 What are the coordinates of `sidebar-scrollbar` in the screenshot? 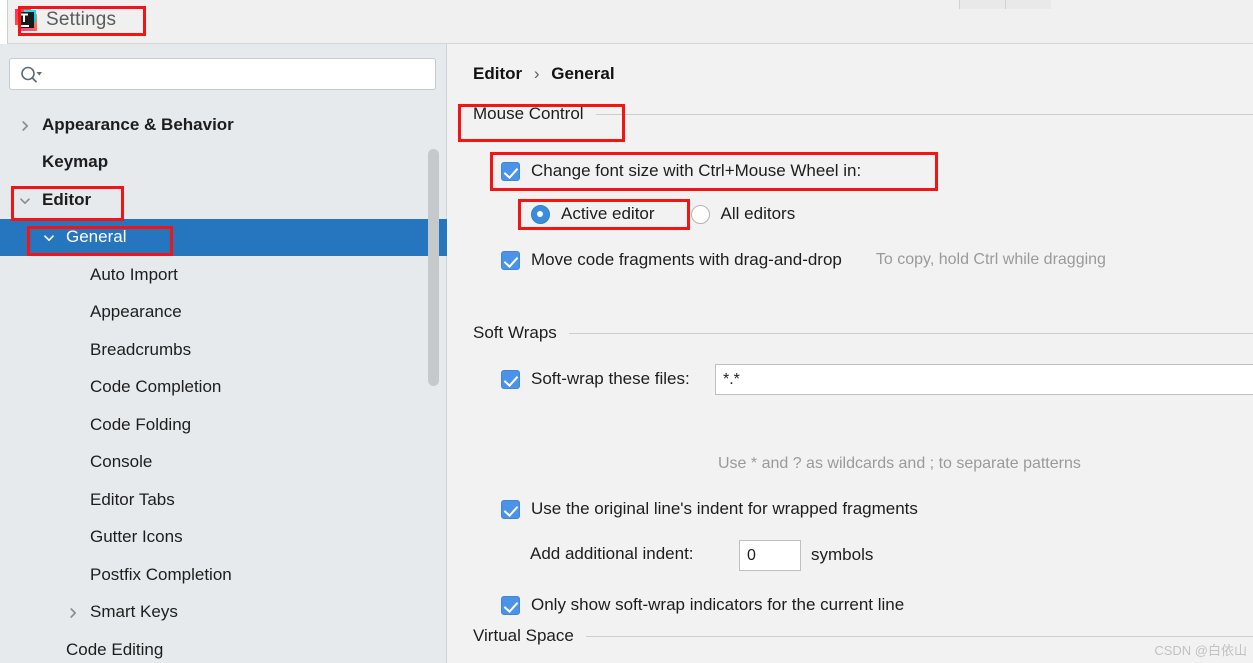 It's located at (432, 383).